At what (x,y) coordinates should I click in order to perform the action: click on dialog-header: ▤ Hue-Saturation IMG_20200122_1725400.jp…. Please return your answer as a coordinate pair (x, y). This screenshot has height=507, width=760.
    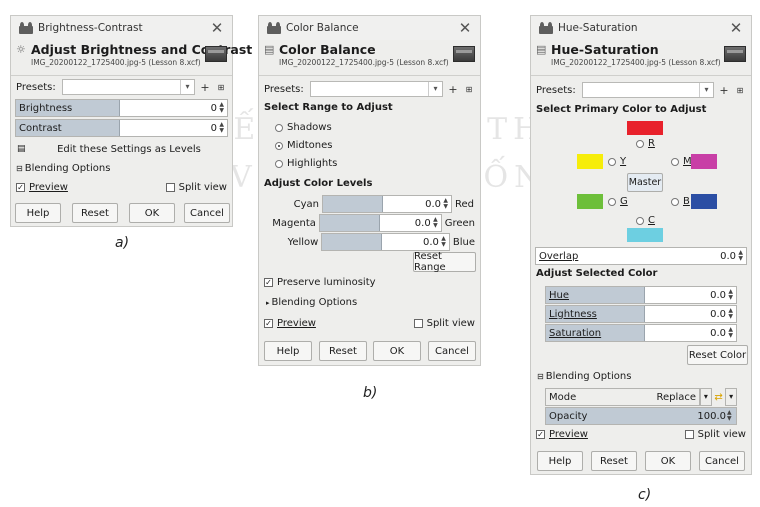
    Looking at the image, I should click on (641, 56).